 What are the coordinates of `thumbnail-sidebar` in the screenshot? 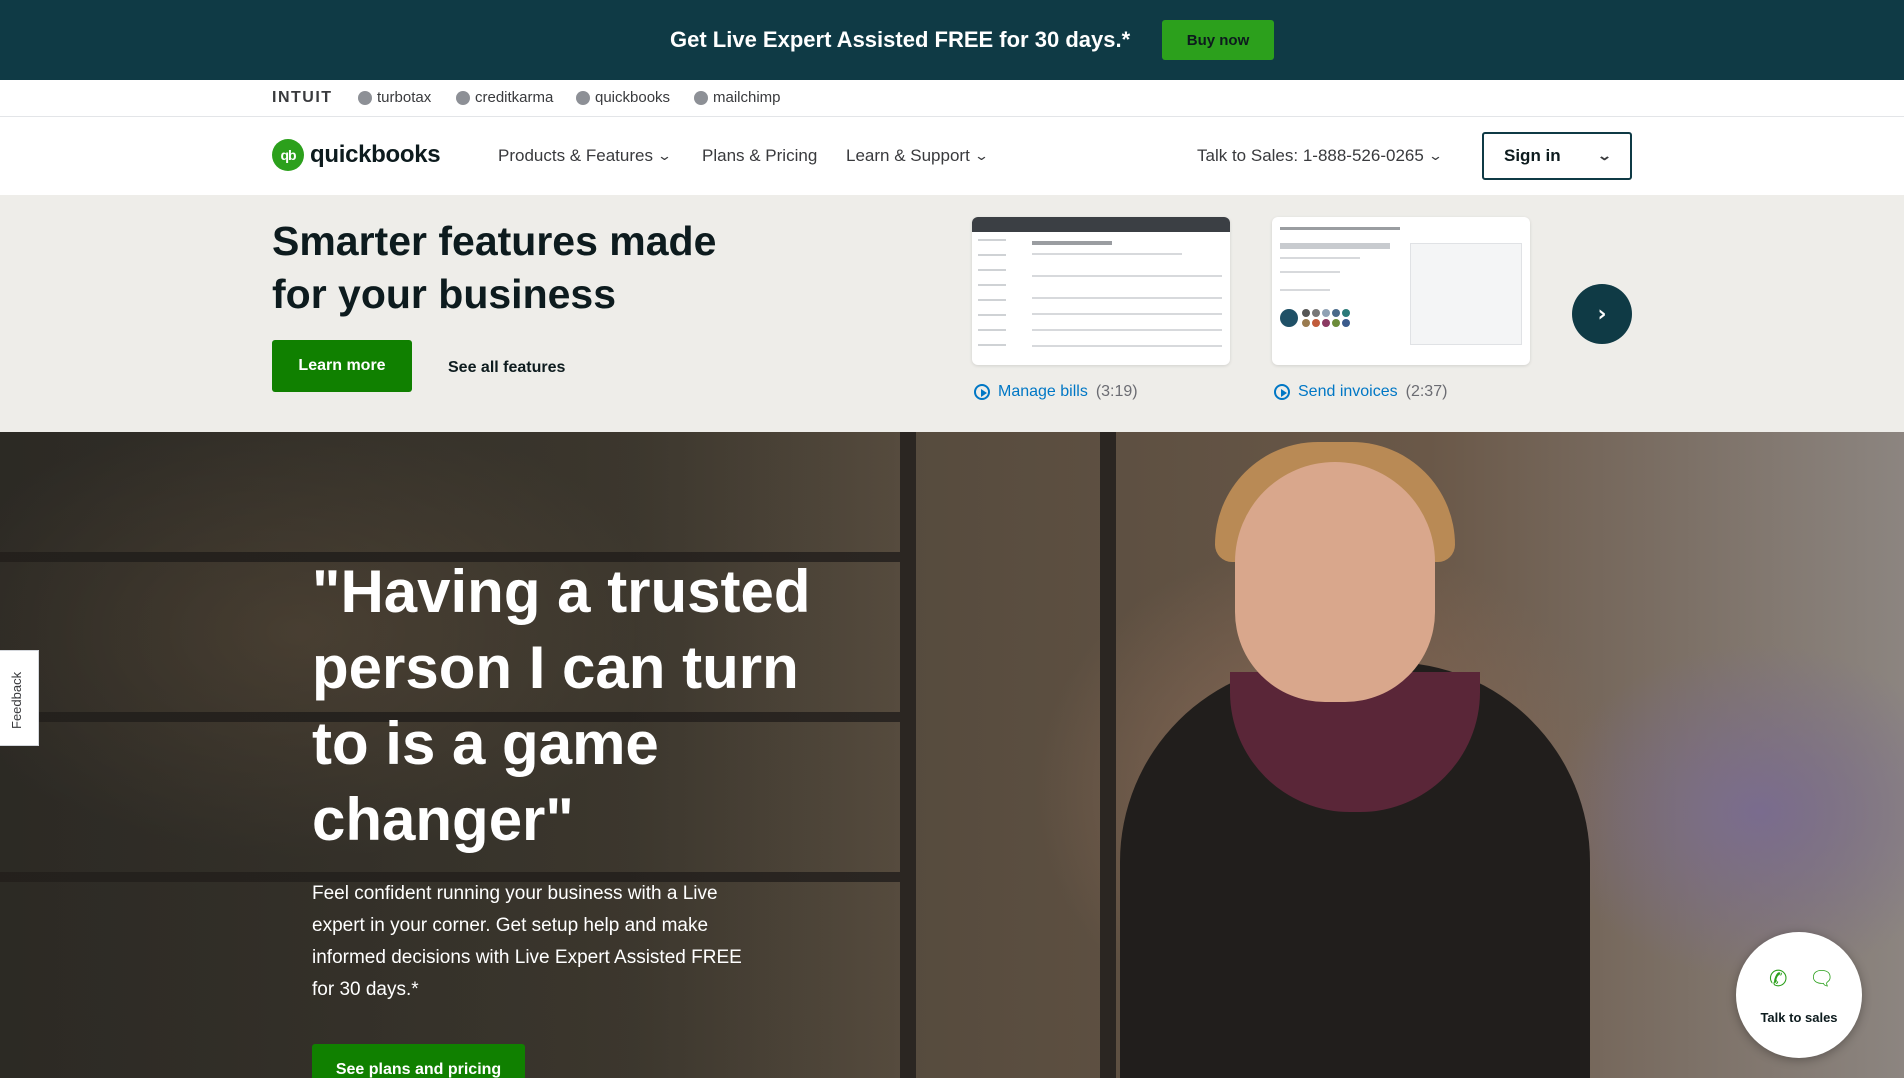 It's located at (999, 299).